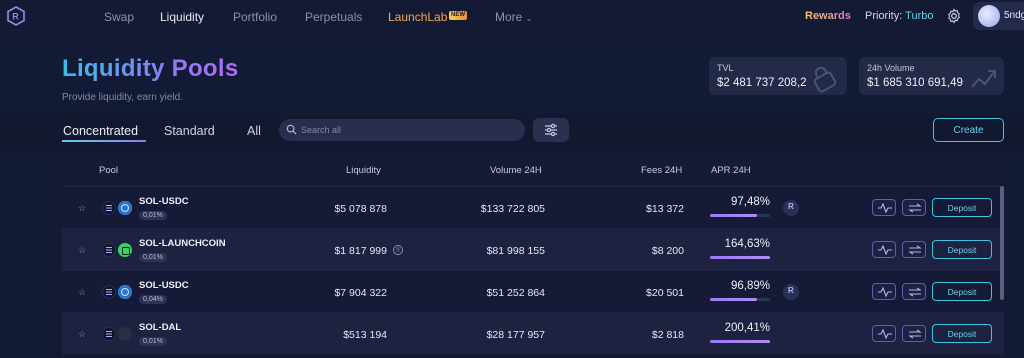  Describe the element at coordinates (360, 293) in the screenshot. I see `liquidity-value: $7 904 322` at that location.